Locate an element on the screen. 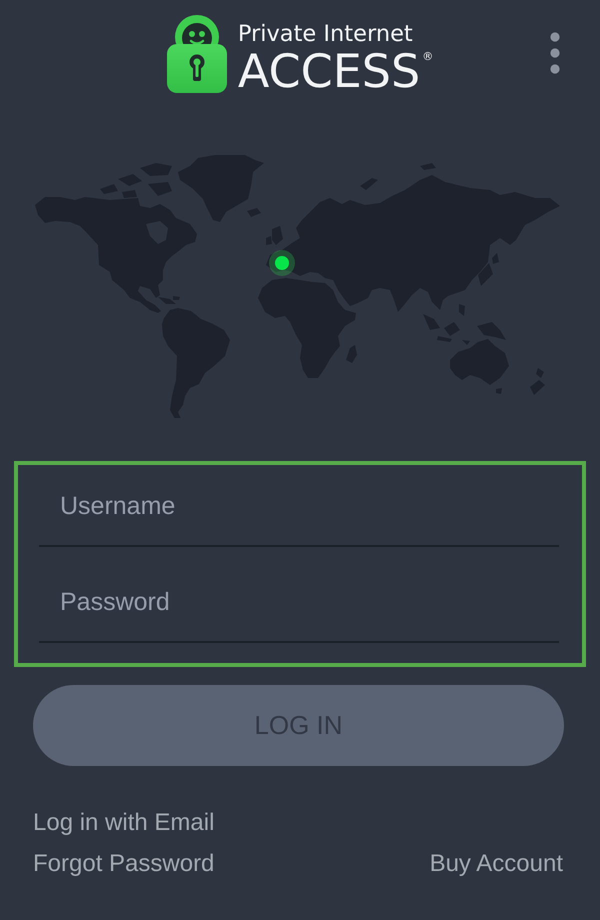  text-link: Buy Account is located at coordinates (496, 864).